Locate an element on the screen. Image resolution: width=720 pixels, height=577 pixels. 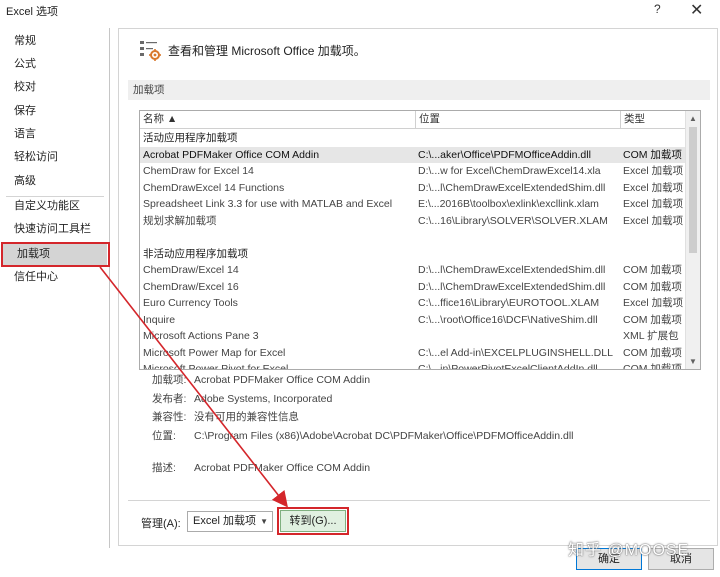
sidebar-item-language: 语言 is located at coordinates (55, 134).